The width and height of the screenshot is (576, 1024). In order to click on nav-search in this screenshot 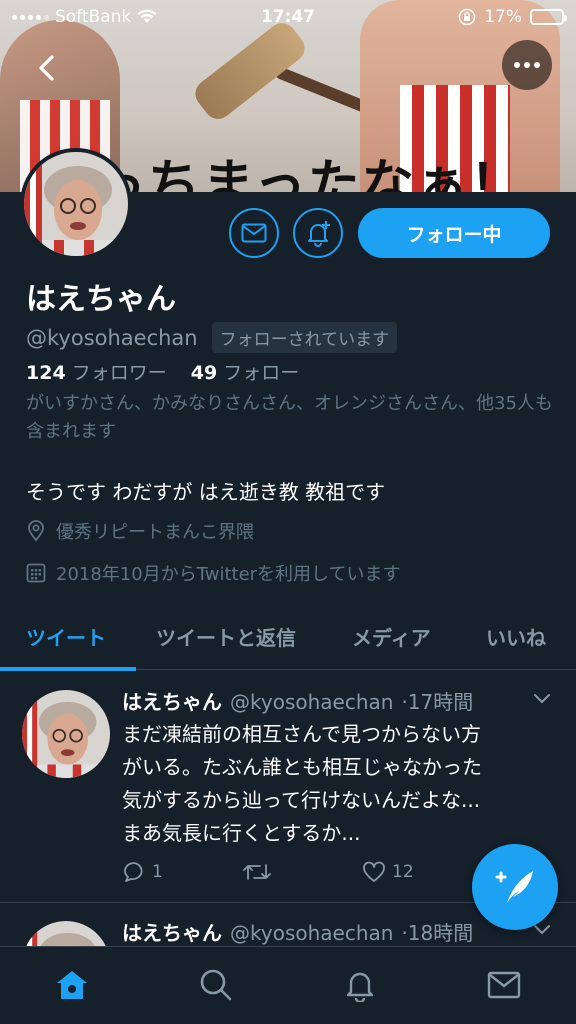, I will do `click(216, 985)`.